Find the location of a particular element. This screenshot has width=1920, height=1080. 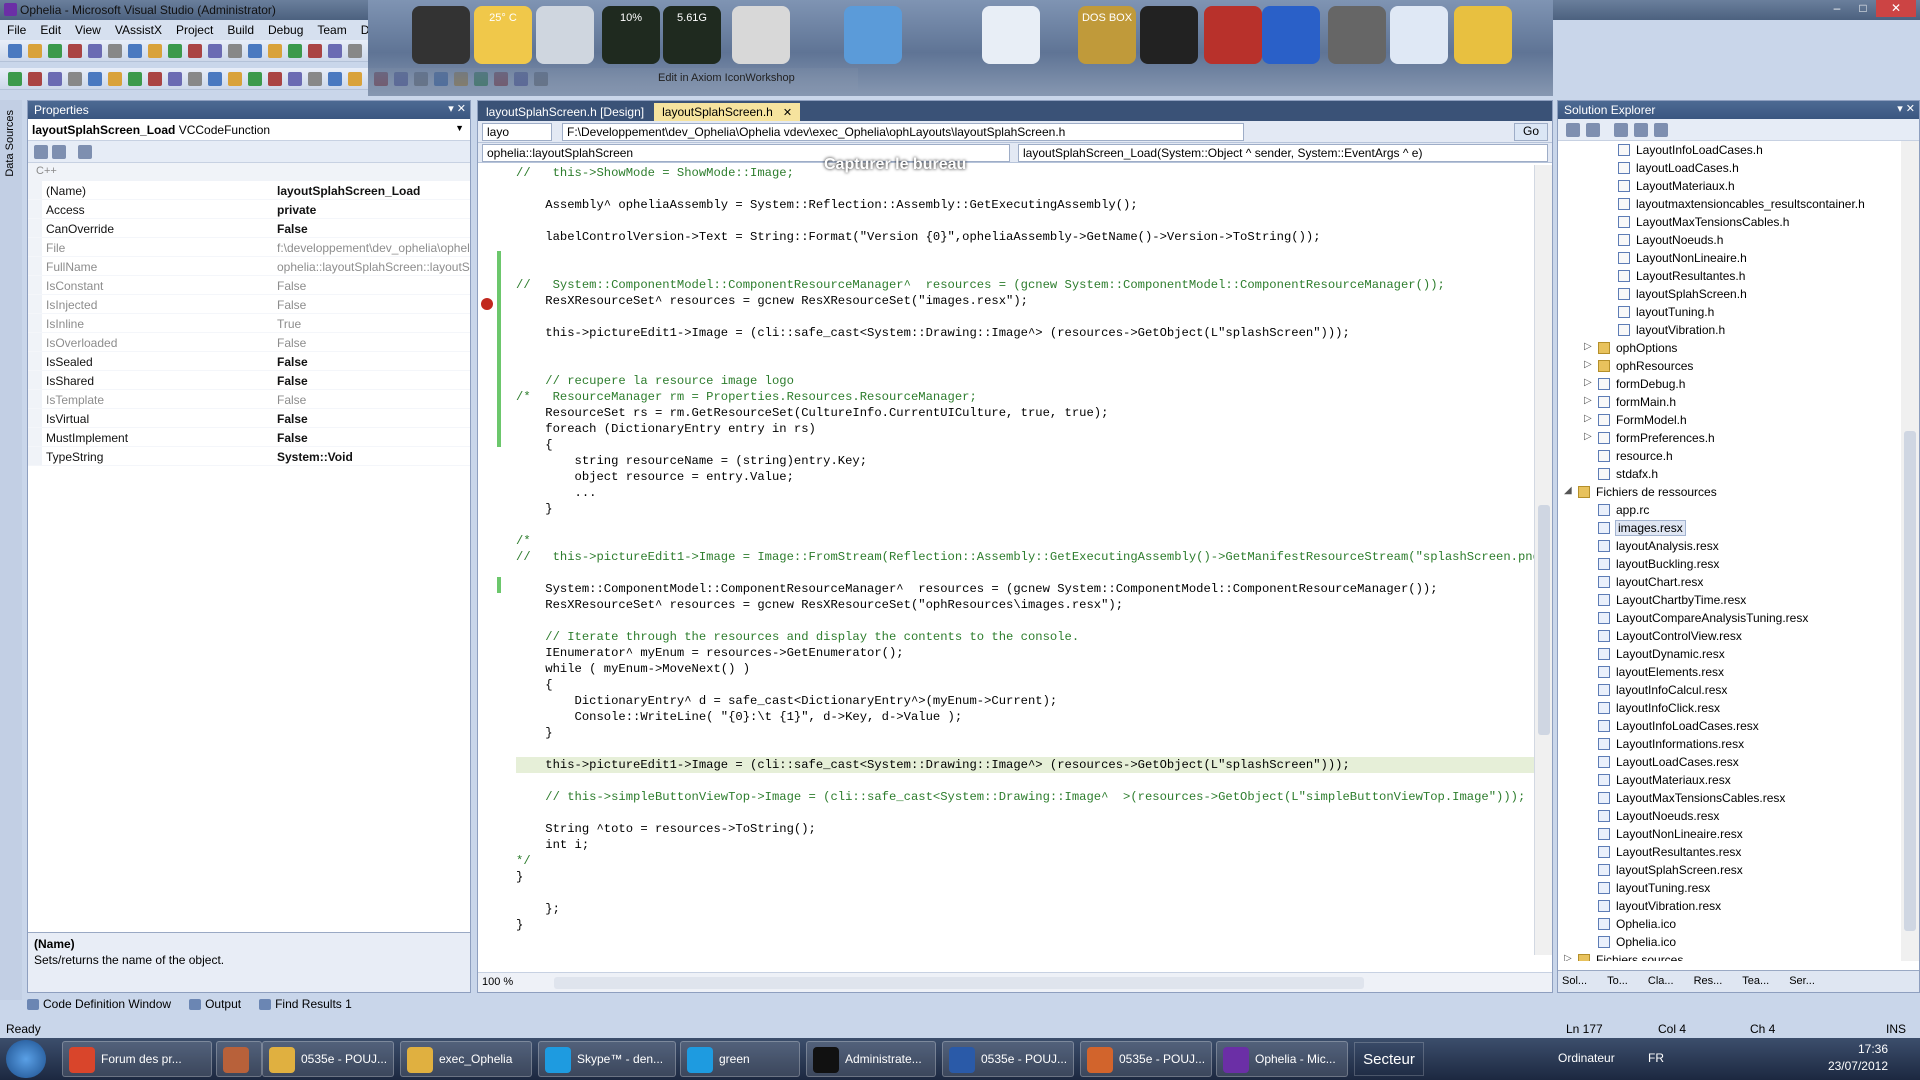

property-pages-icon is located at coordinates (85, 152).